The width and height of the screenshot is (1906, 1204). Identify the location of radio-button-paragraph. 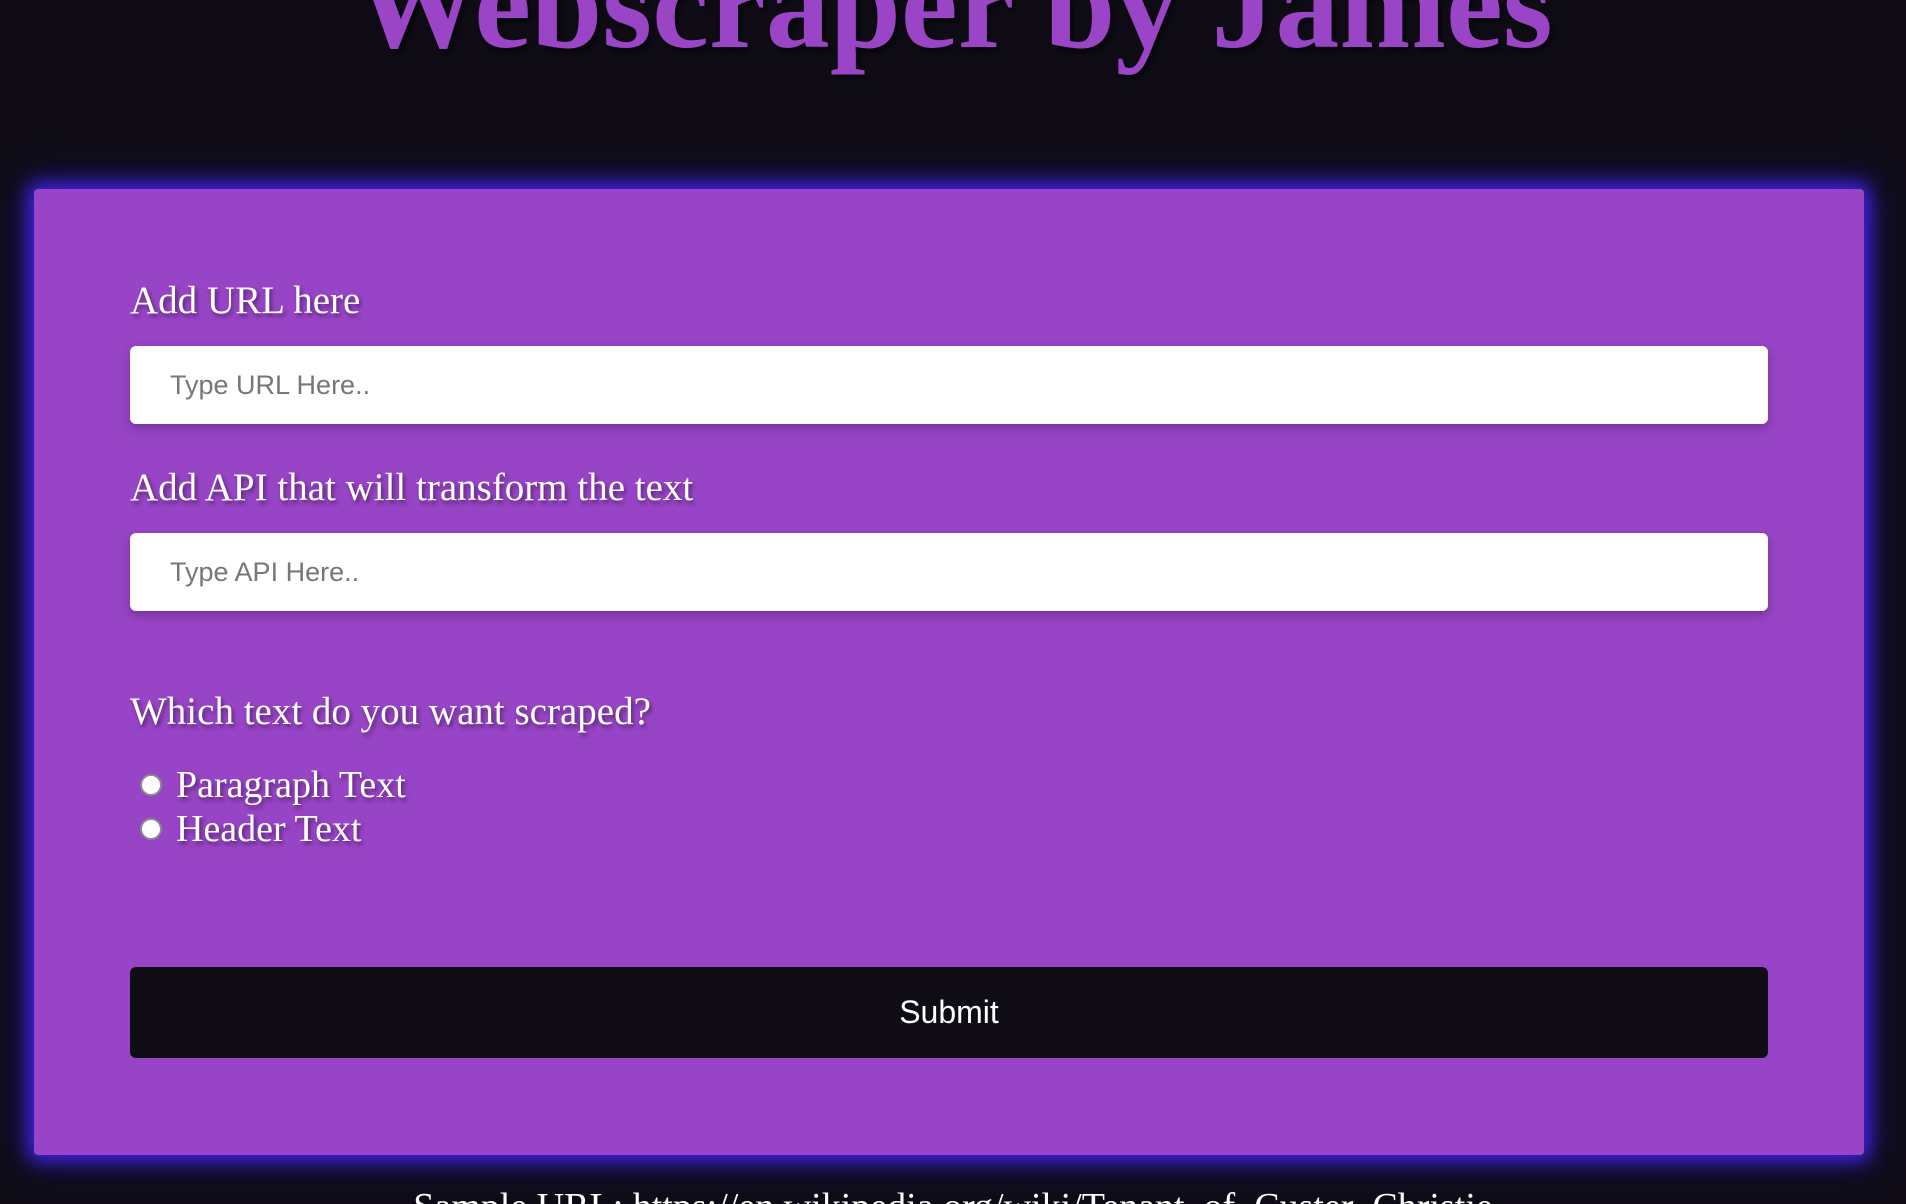
(151, 785).